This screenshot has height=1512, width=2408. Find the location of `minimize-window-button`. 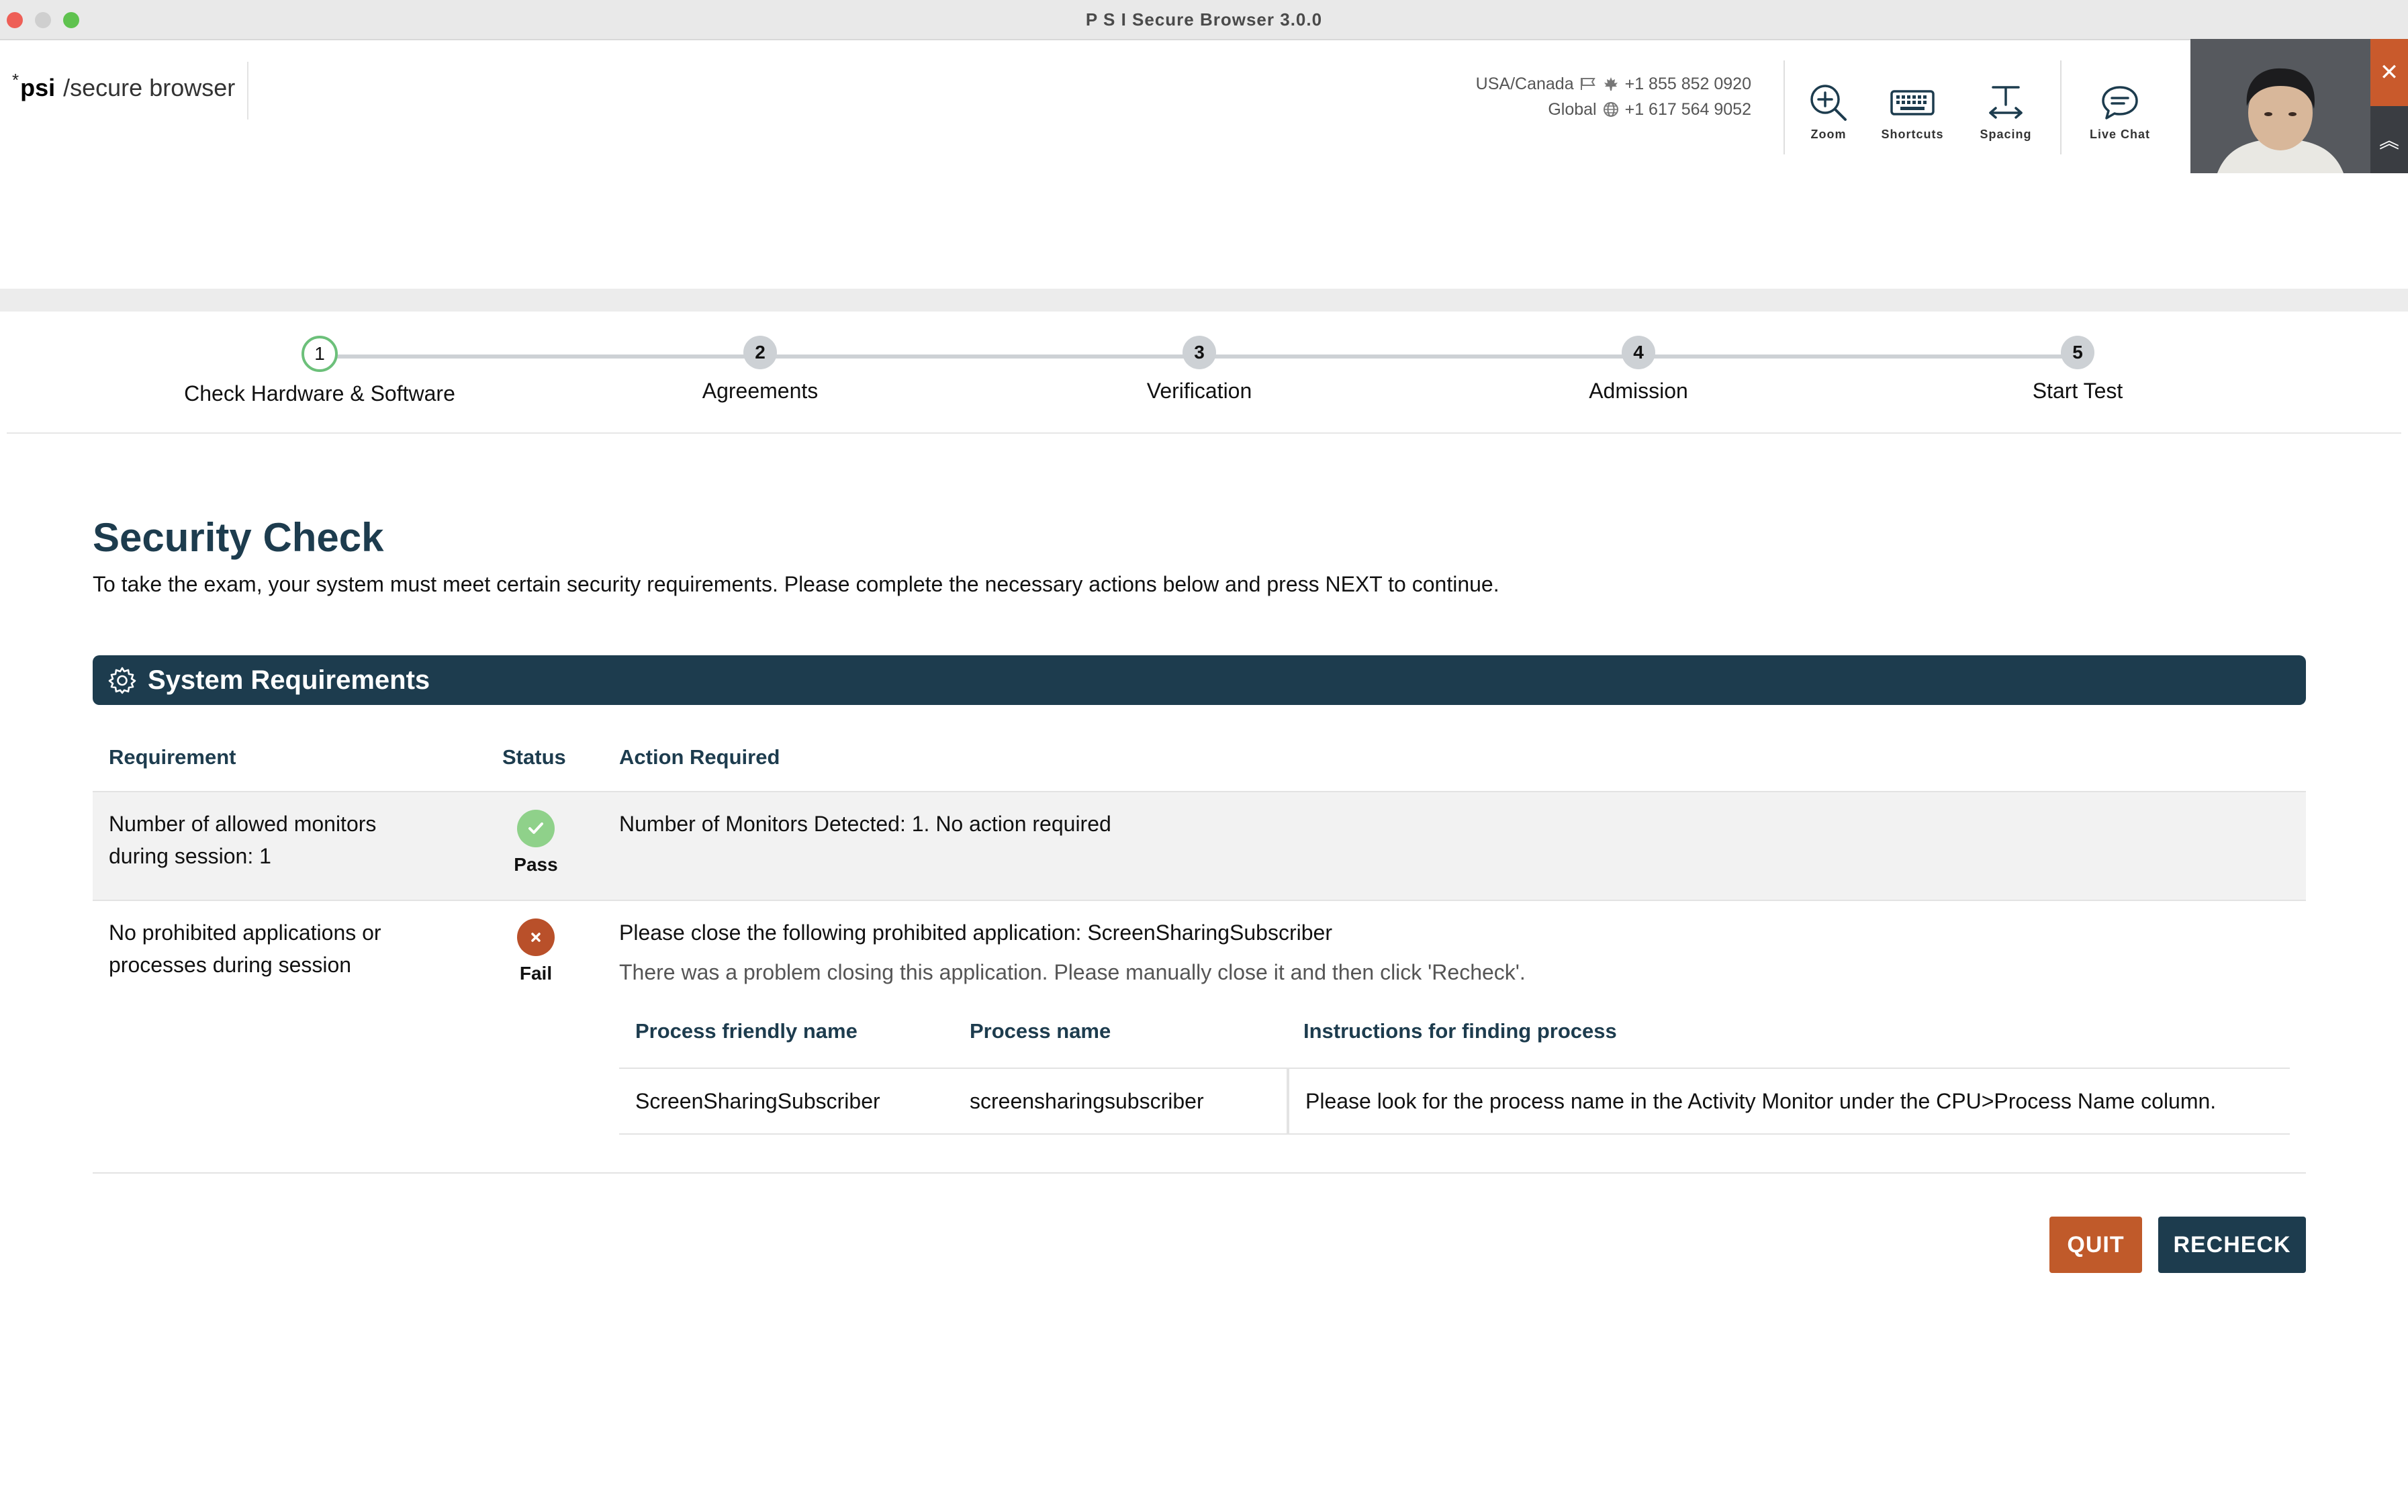

minimize-window-button is located at coordinates (43, 20).